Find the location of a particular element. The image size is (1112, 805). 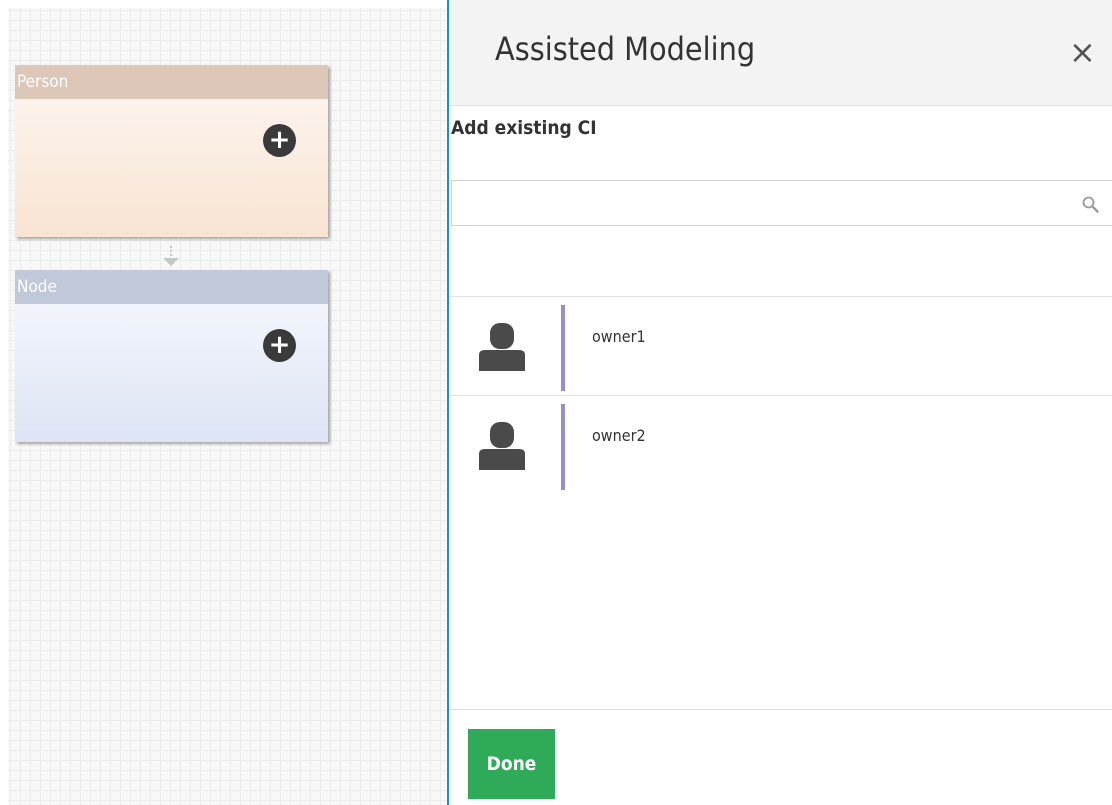

relation-arrow-icon is located at coordinates (171, 262).